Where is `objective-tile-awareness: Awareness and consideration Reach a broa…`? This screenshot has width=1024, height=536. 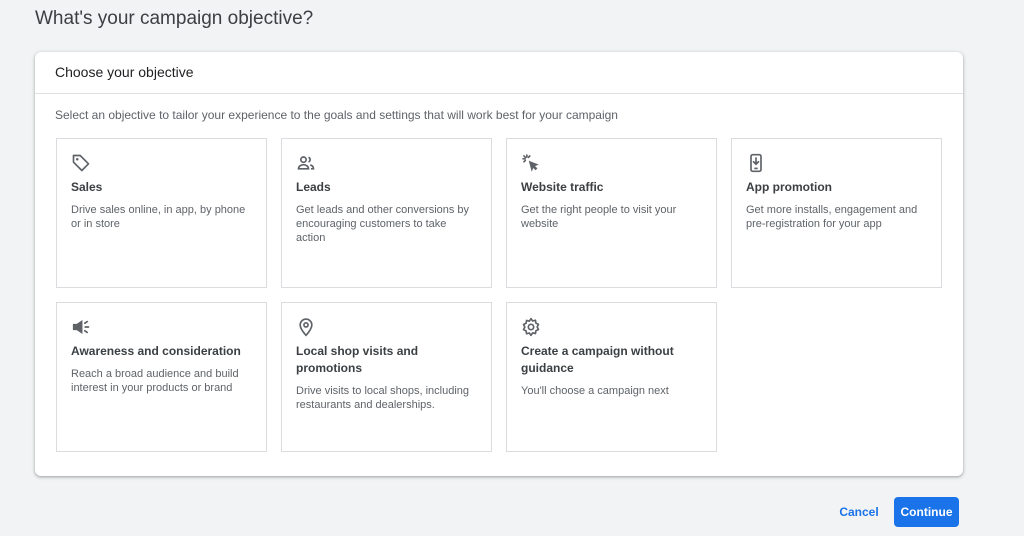
objective-tile-awareness: Awareness and consideration Reach a broa… is located at coordinates (161, 377).